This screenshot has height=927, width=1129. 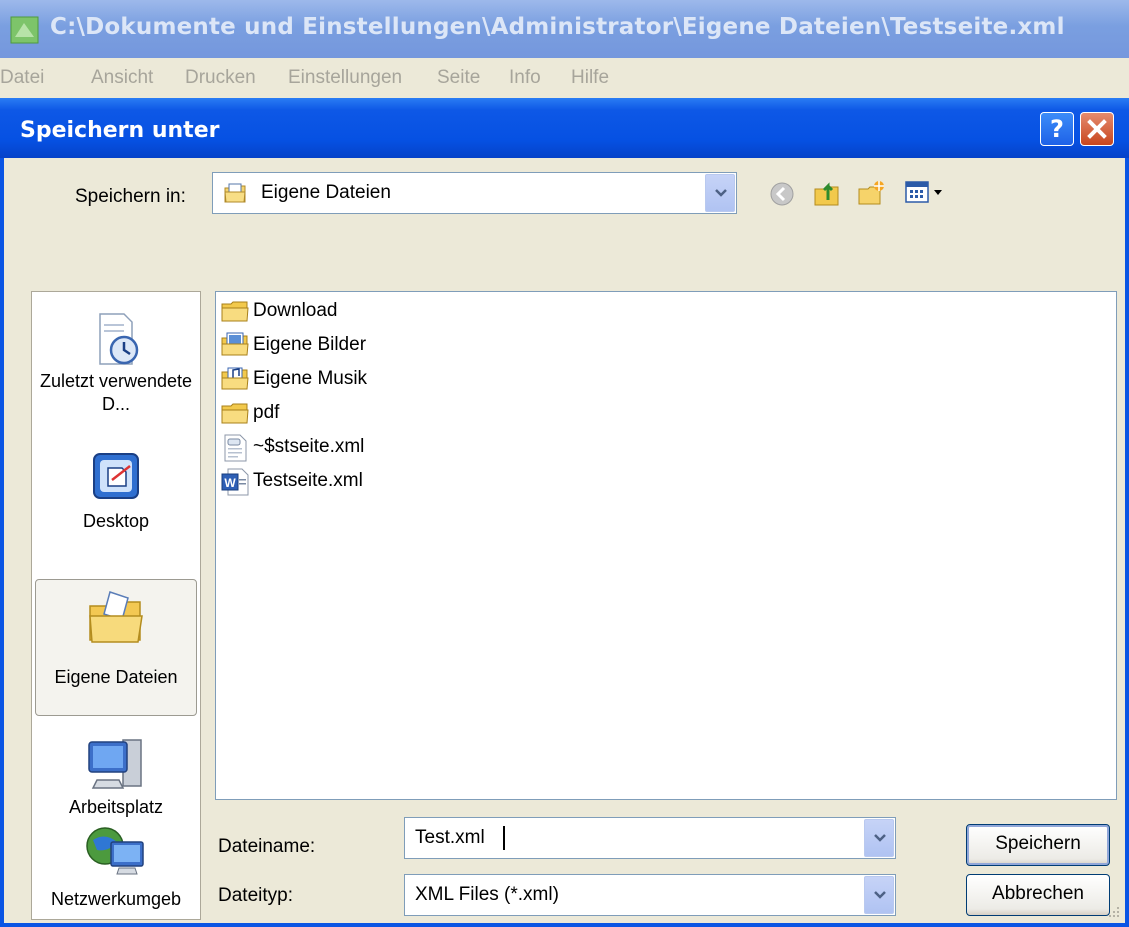 I want to click on menu-hilfe: Hilfe, so click(x=590, y=78).